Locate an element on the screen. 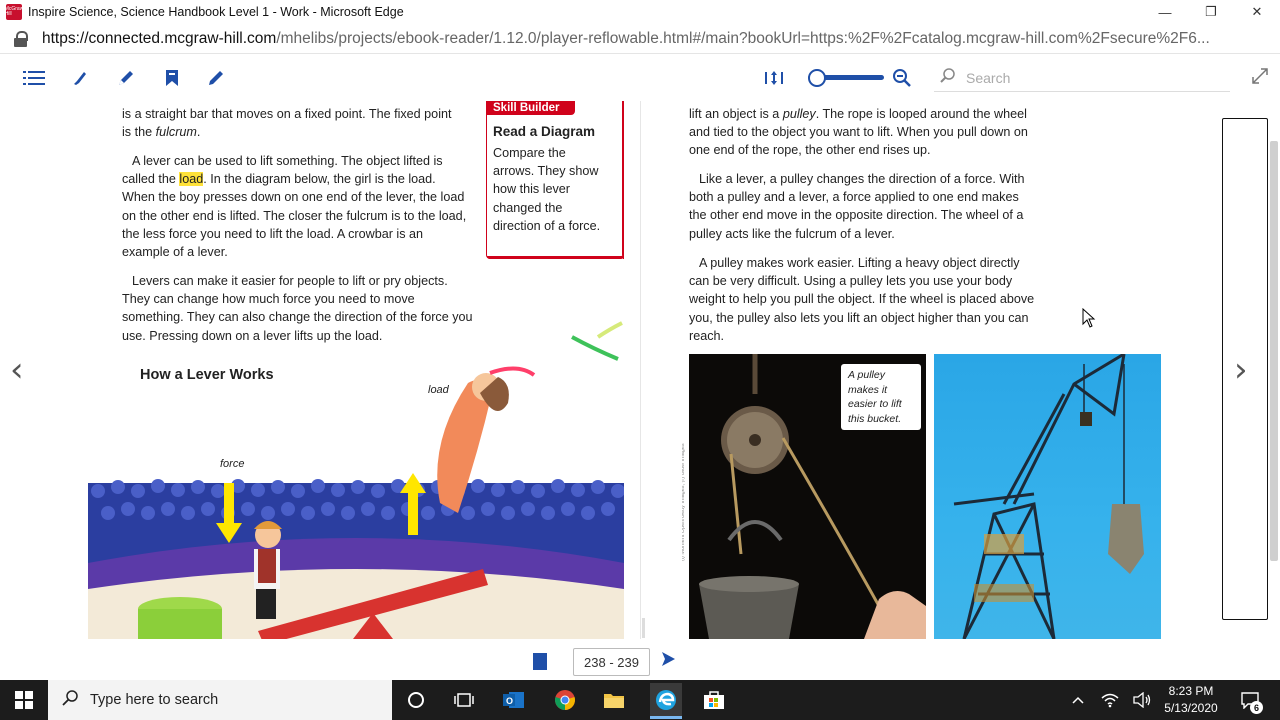 The height and width of the screenshot is (720, 1280). edge-active-indicator is located at coordinates (666, 717).